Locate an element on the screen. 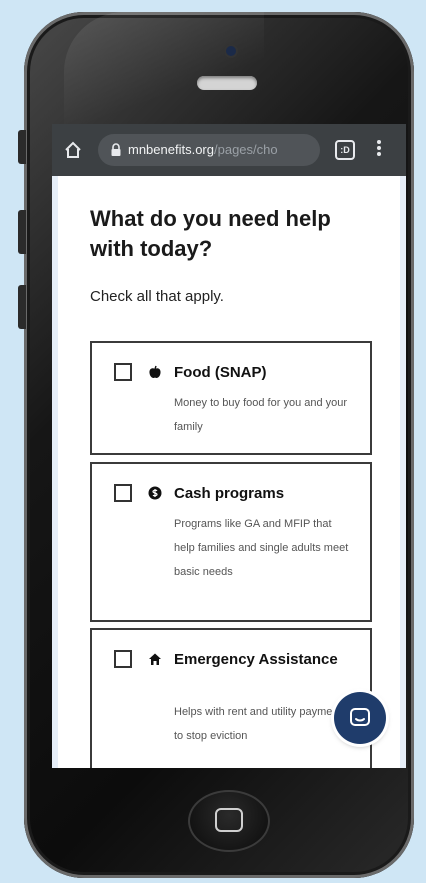 This screenshot has height=883, width=426. home-button-icon is located at coordinates (229, 820).